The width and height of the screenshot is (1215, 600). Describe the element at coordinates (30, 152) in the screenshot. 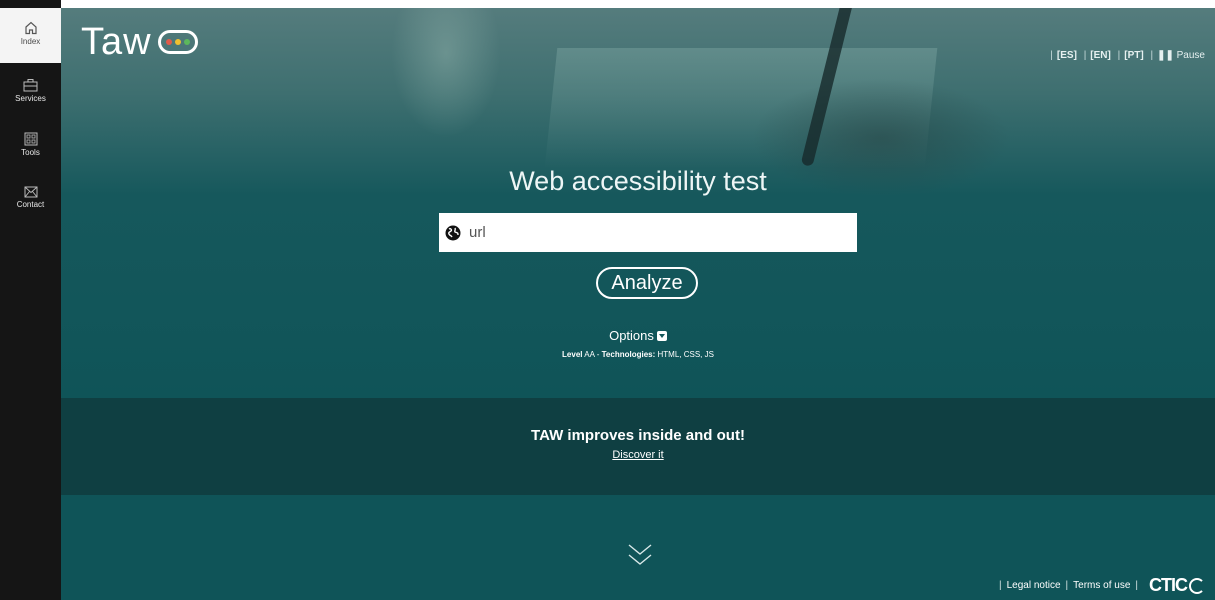

I see `sidebar-item-label: Tools` at that location.